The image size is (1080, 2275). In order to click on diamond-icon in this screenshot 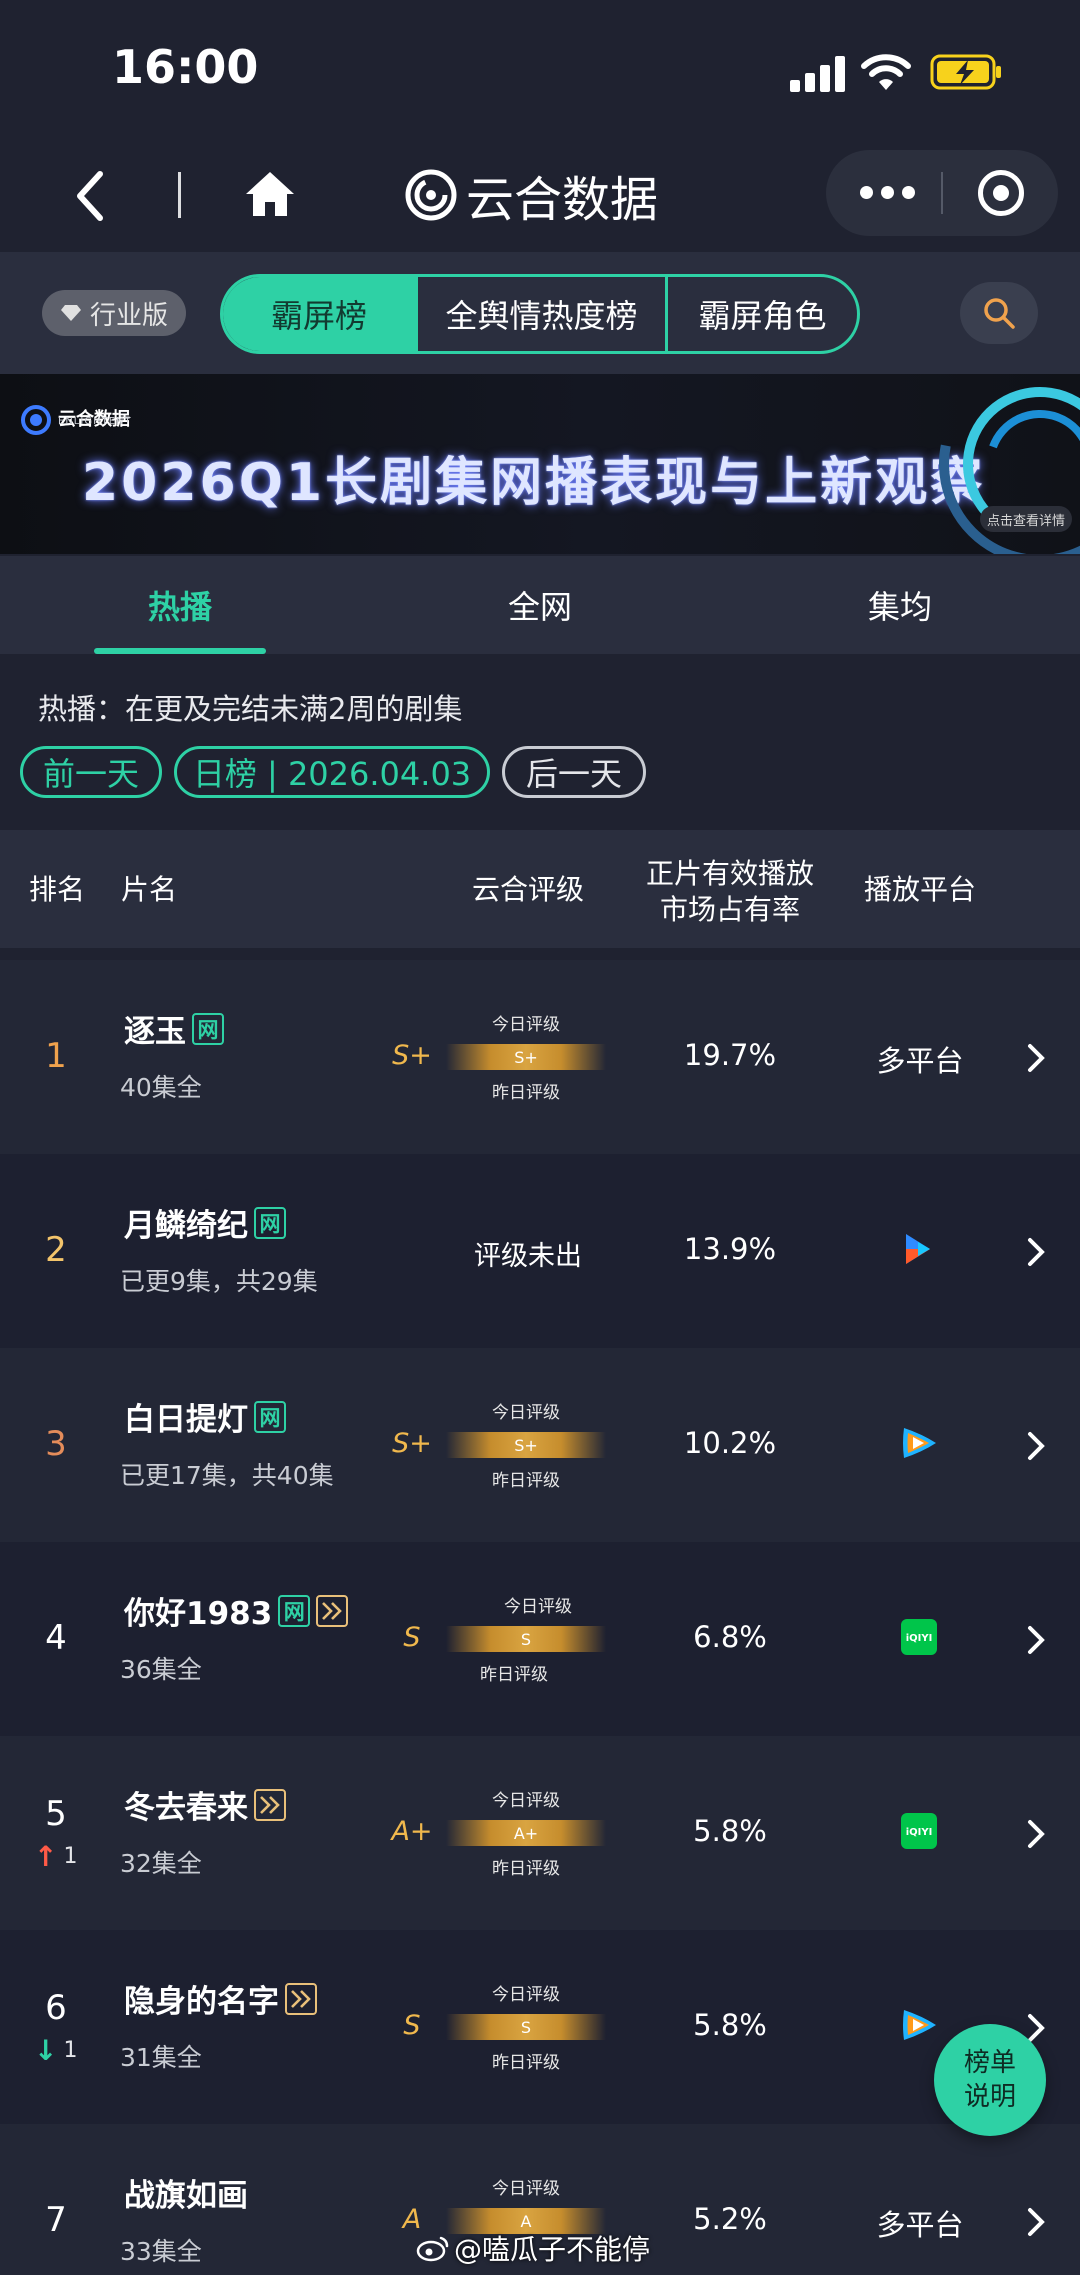, I will do `click(70, 313)`.